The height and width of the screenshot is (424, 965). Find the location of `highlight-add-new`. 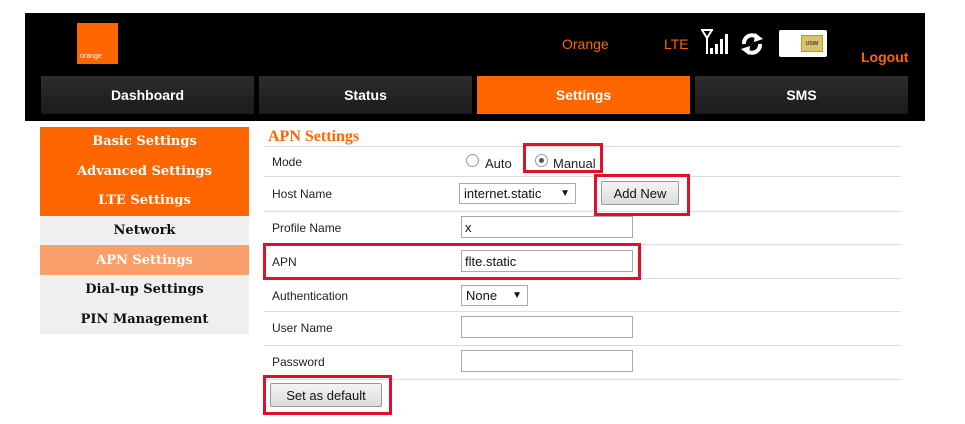

highlight-add-new is located at coordinates (642, 195).